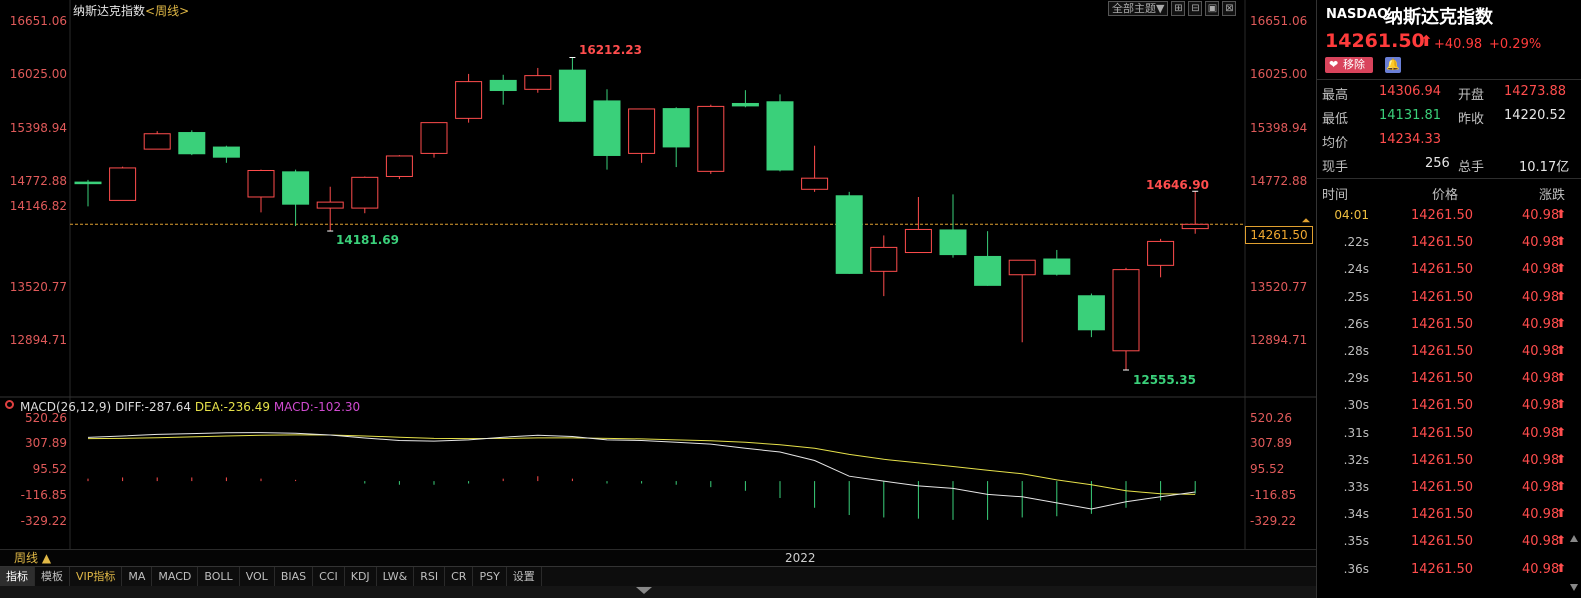  I want to click on theme-select-button: 全部主题▼, so click(1138, 8).